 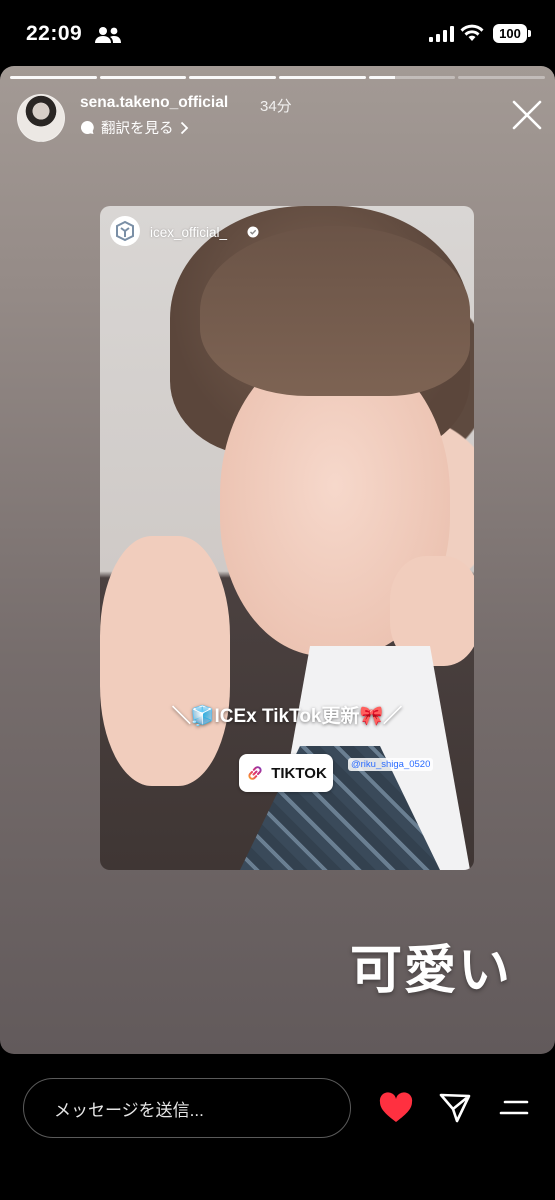 I want to click on card-avatar, so click(x=125, y=231).